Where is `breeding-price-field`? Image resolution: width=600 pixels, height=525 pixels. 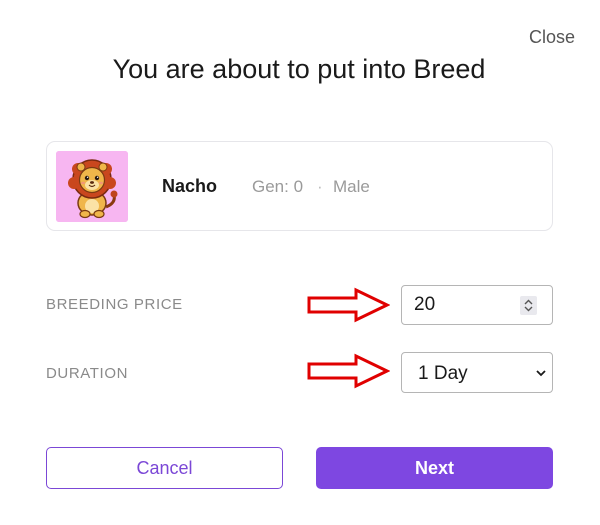
breeding-price-field is located at coordinates (477, 305).